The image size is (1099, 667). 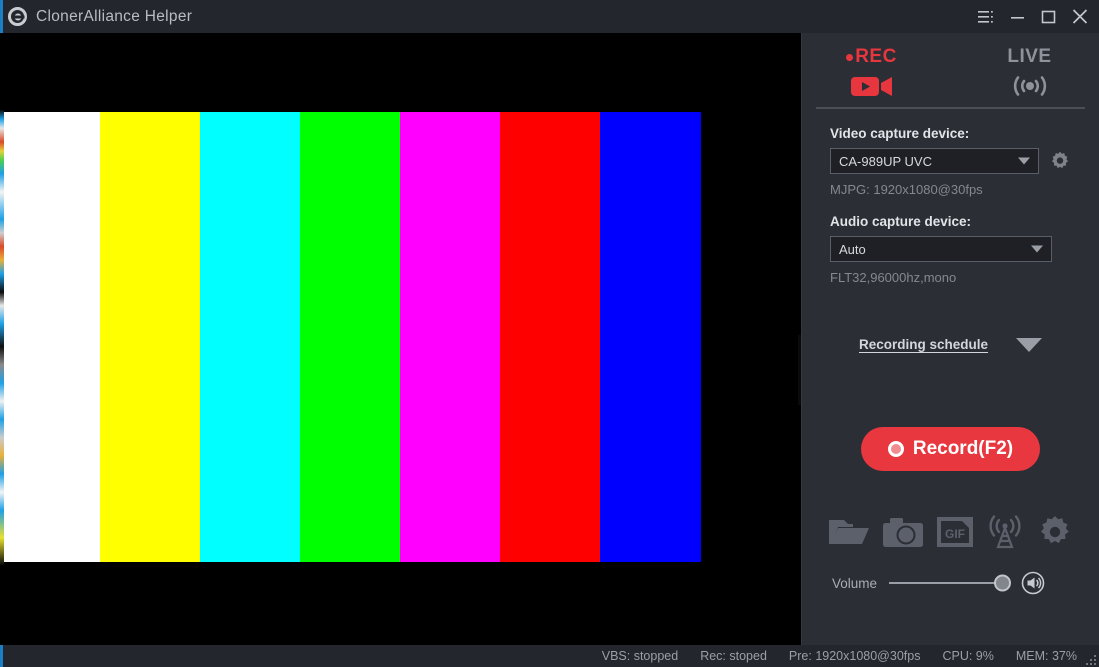 I want to click on tab-rec-label: REC, so click(x=876, y=56).